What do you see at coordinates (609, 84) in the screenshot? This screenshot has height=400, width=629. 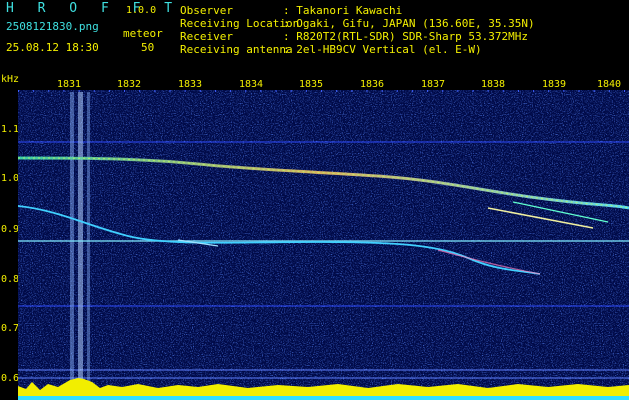 I see `x-tick-label: 1840` at bounding box center [609, 84].